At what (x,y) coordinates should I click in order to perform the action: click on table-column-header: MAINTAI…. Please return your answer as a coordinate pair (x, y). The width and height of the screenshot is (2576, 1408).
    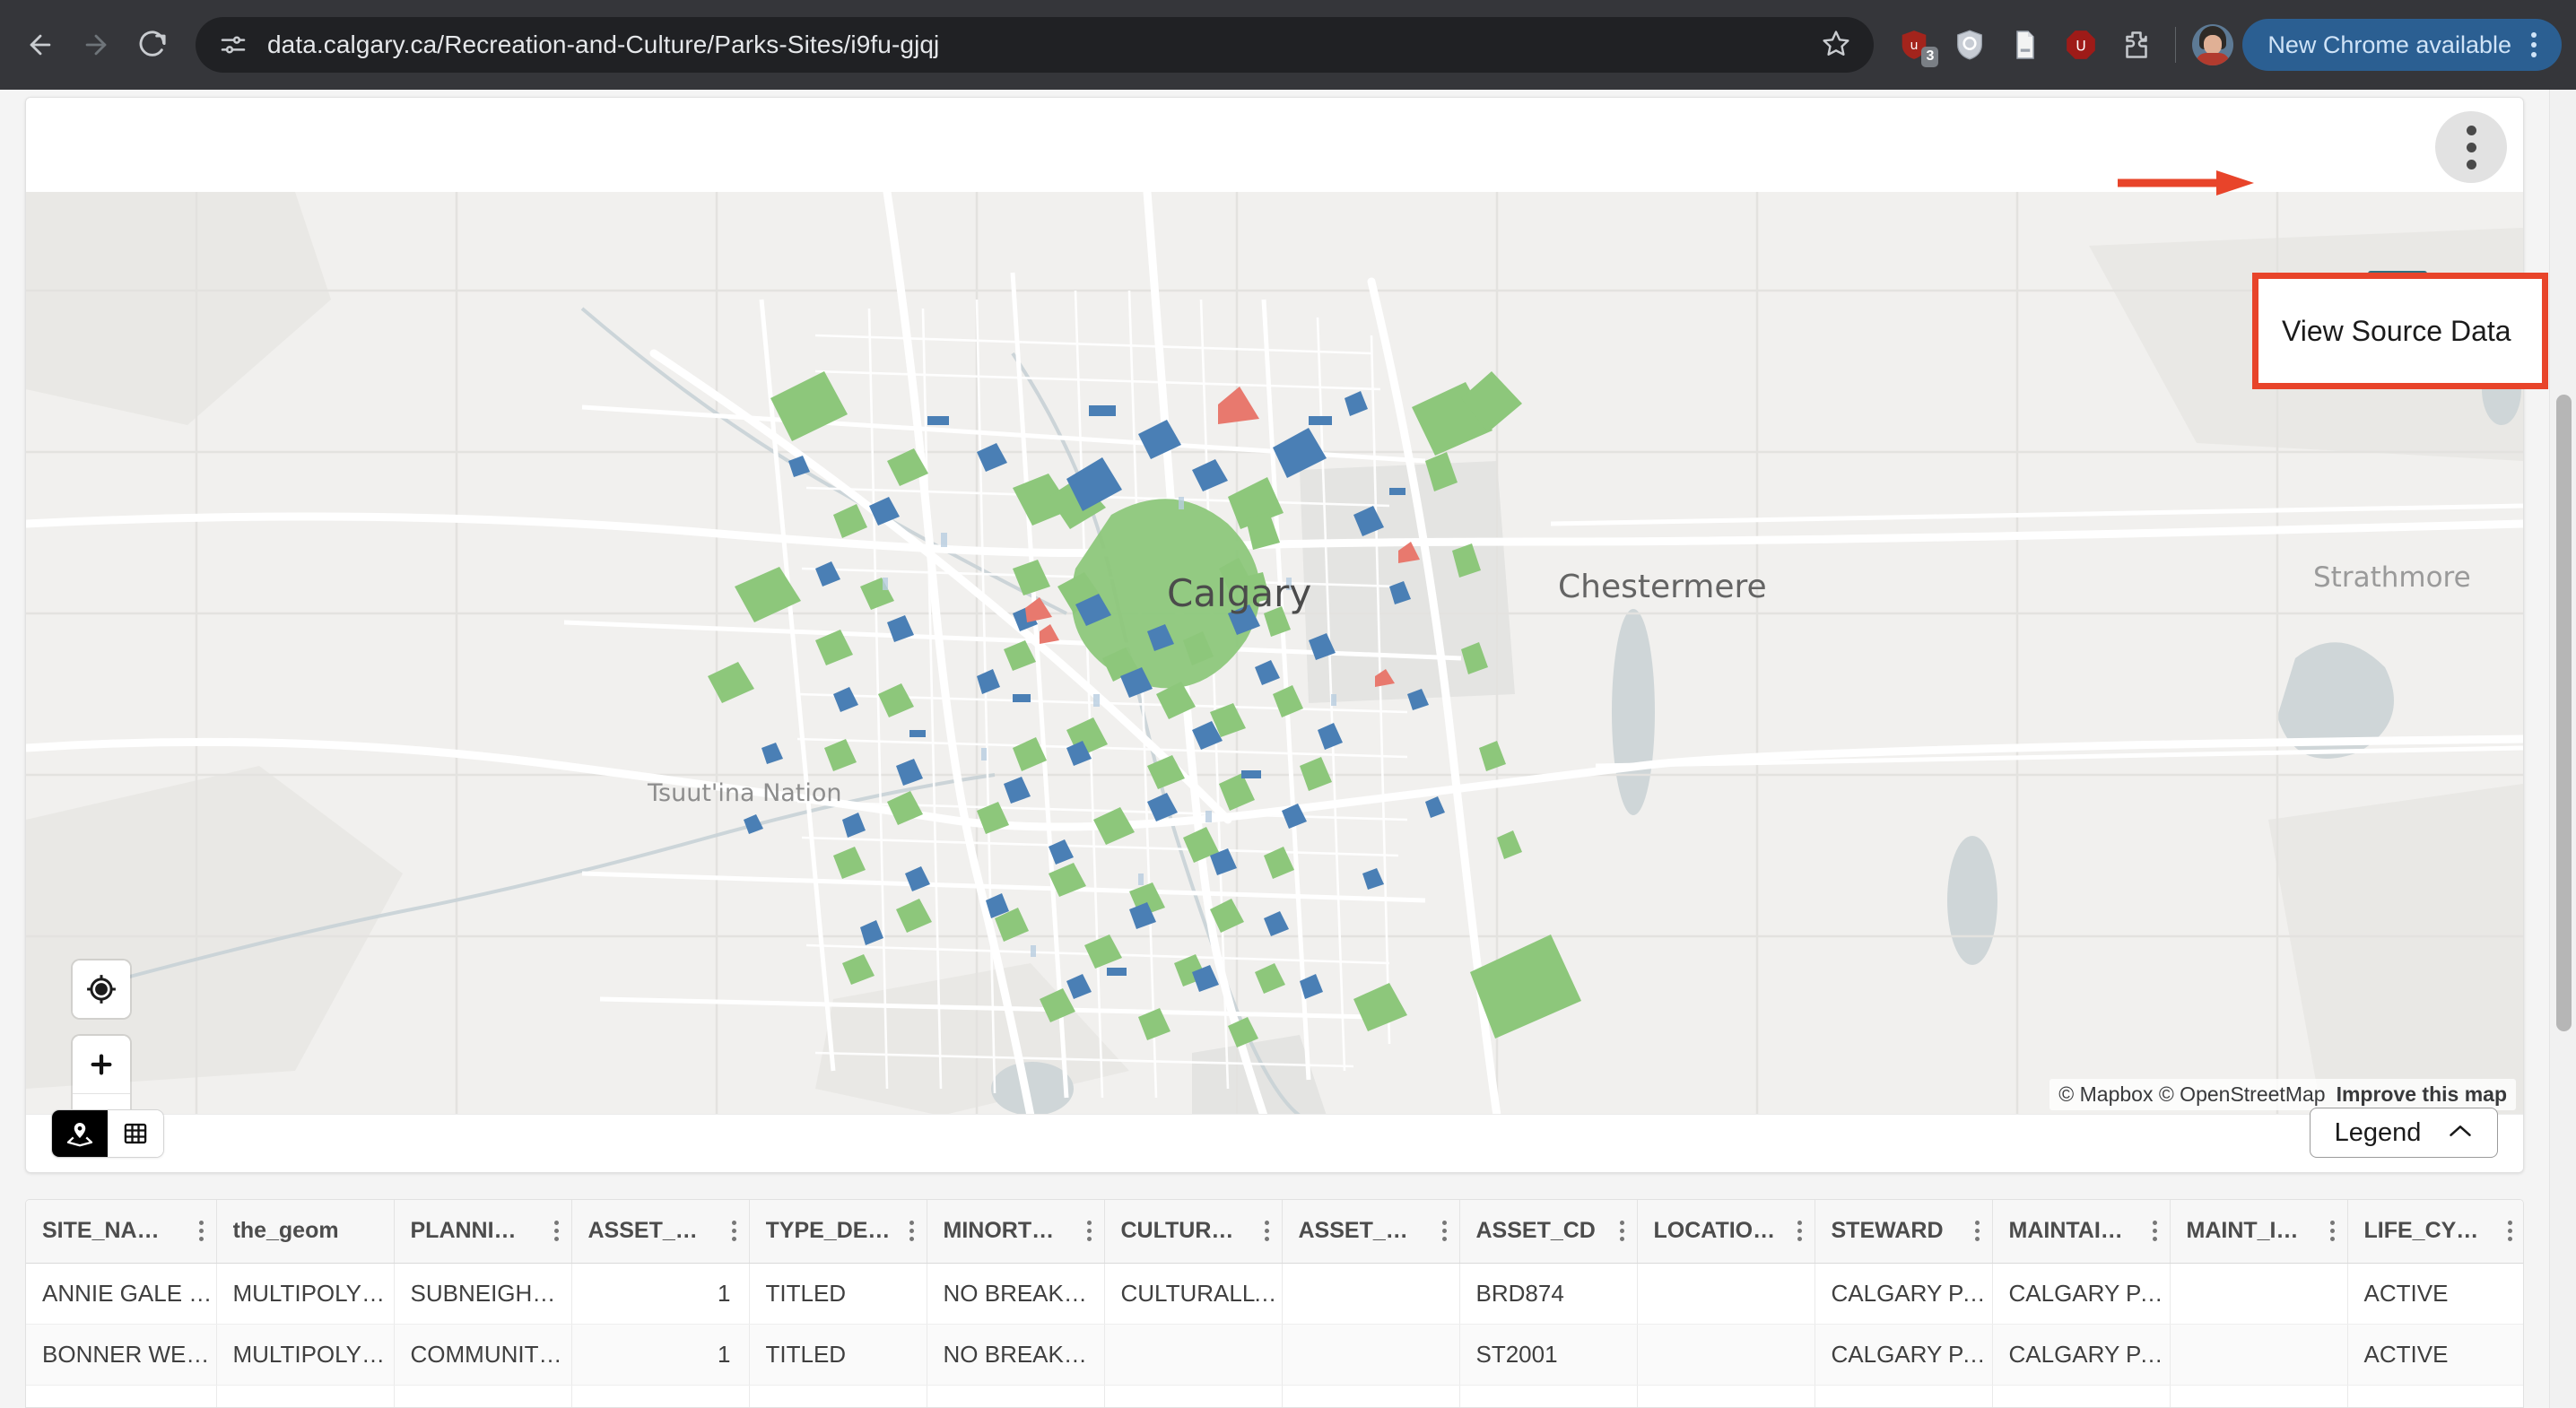
    Looking at the image, I should click on (2081, 1232).